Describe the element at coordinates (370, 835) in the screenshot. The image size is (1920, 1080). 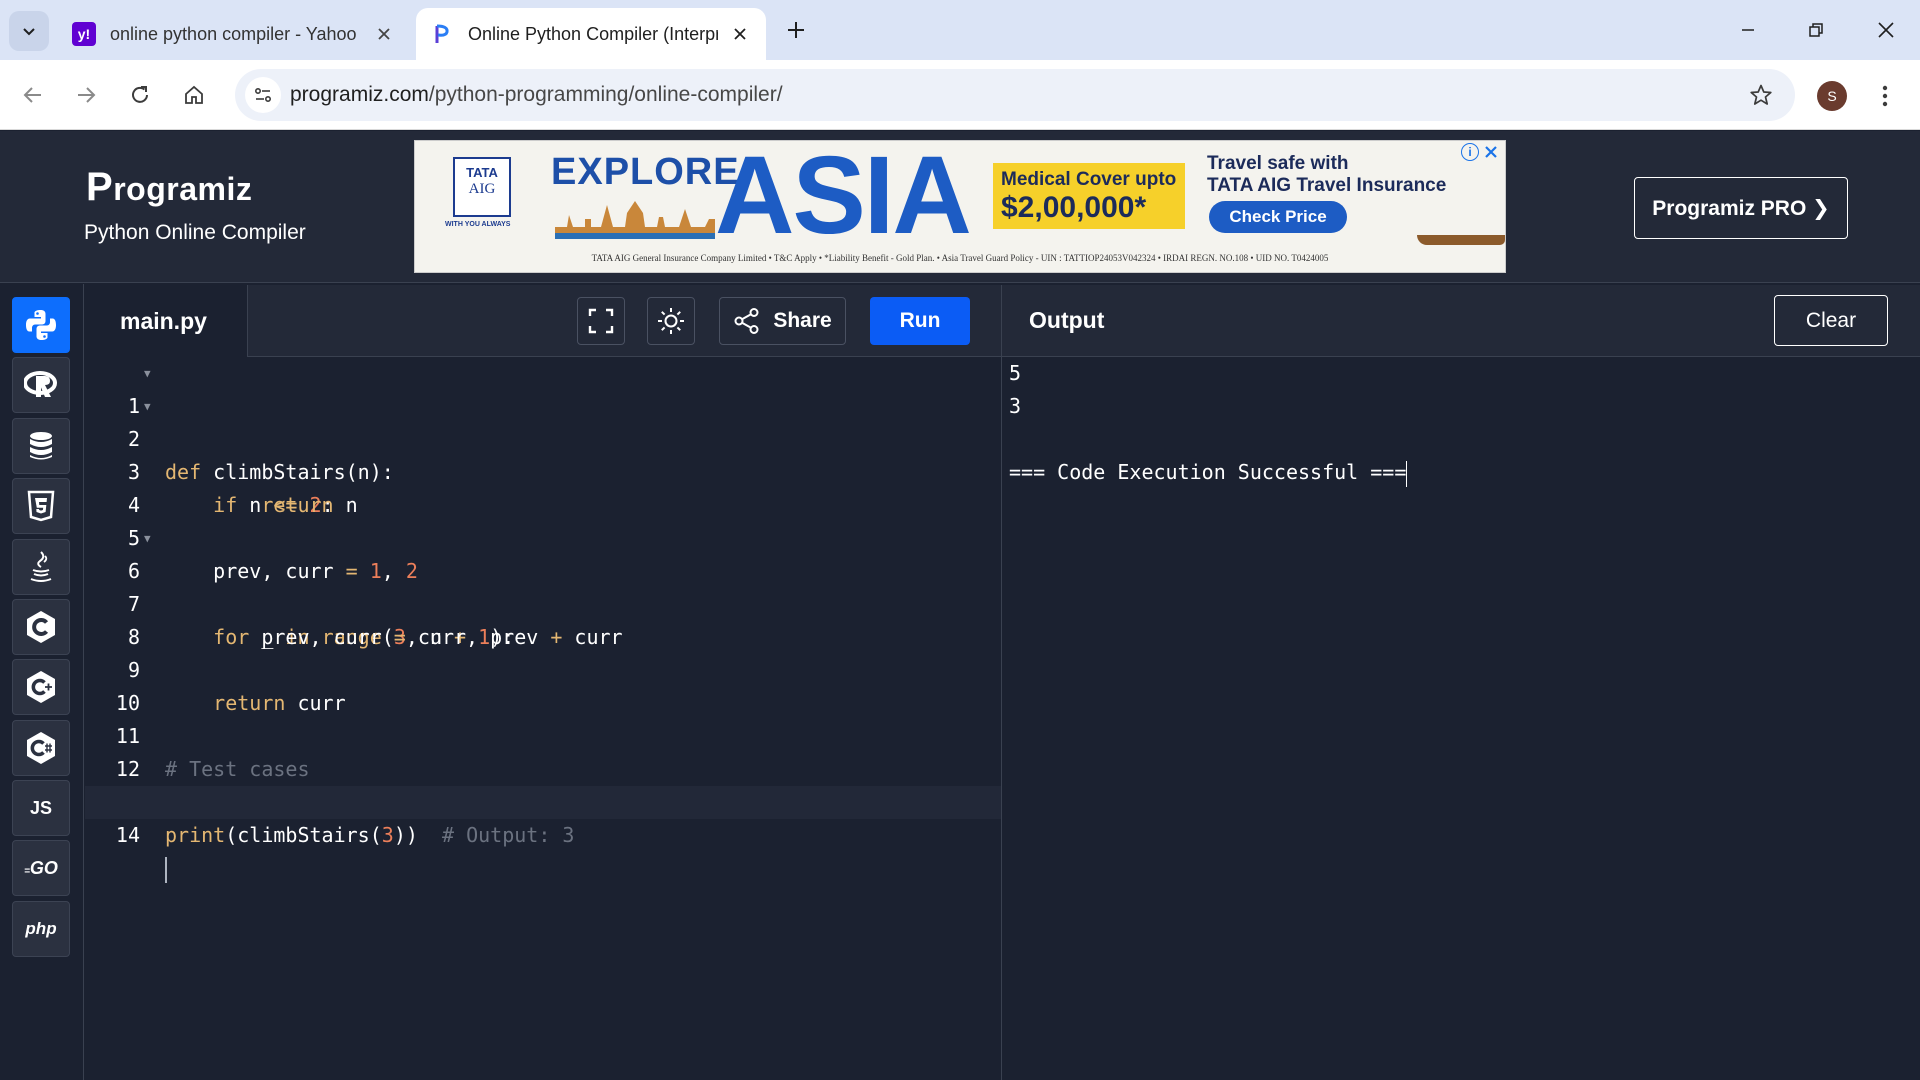
I see `code-text: print(climbStairs(3)) # Output: 3` at that location.